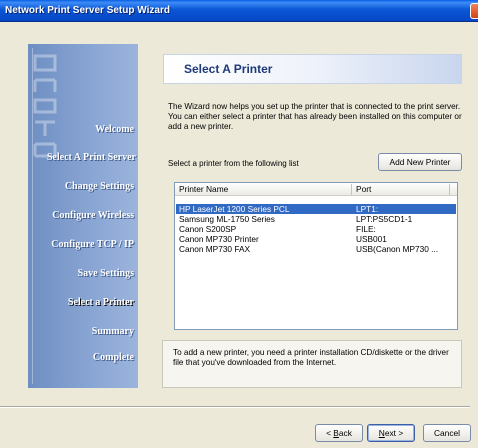  I want to click on cancel-button: Cancel, so click(447, 433).